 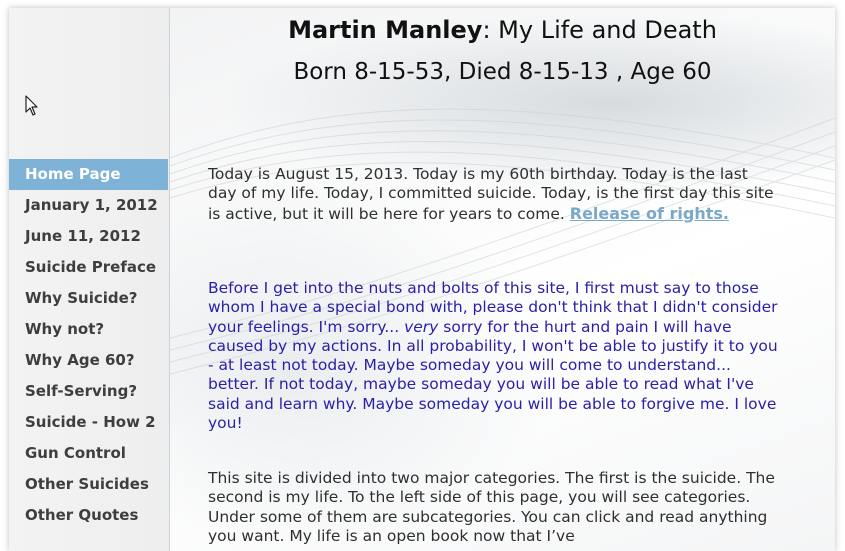 What do you see at coordinates (88, 174) in the screenshot?
I see `sidebar-item-home-page: Home Page` at bounding box center [88, 174].